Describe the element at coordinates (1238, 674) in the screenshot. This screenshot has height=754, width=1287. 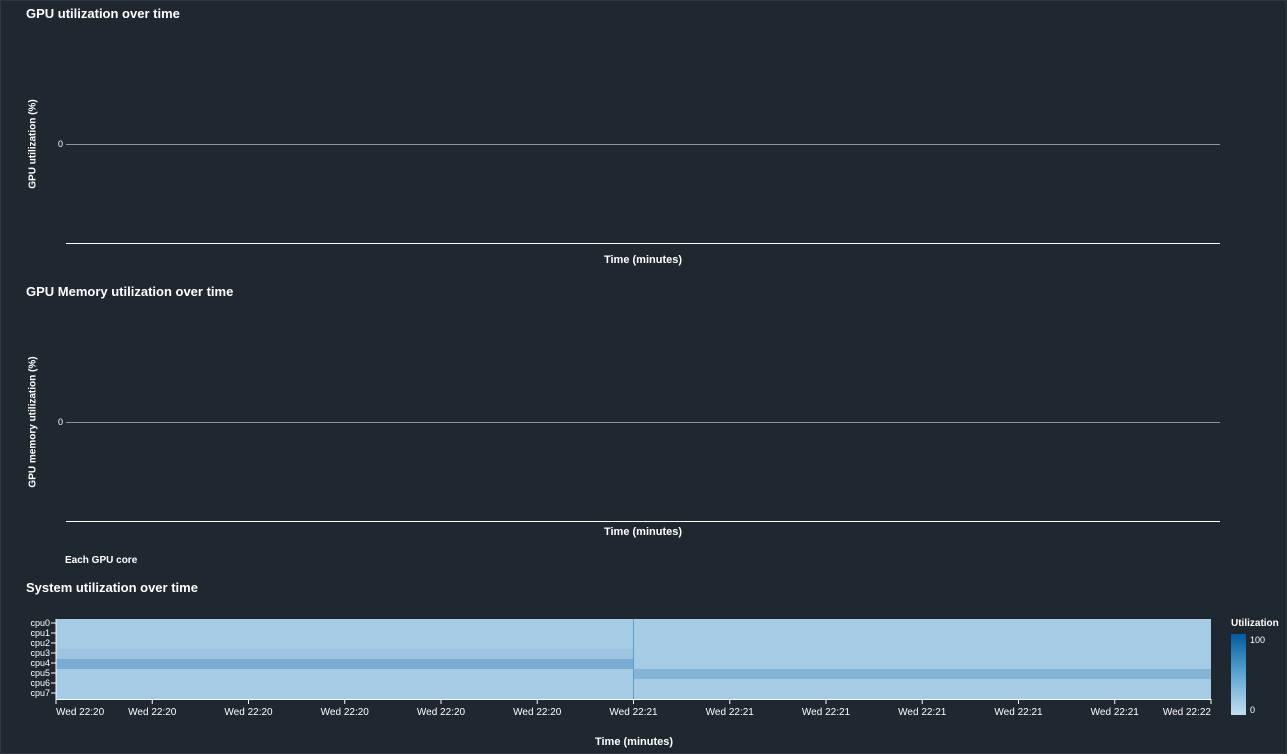
I see `utilization-legend-gradient` at that location.